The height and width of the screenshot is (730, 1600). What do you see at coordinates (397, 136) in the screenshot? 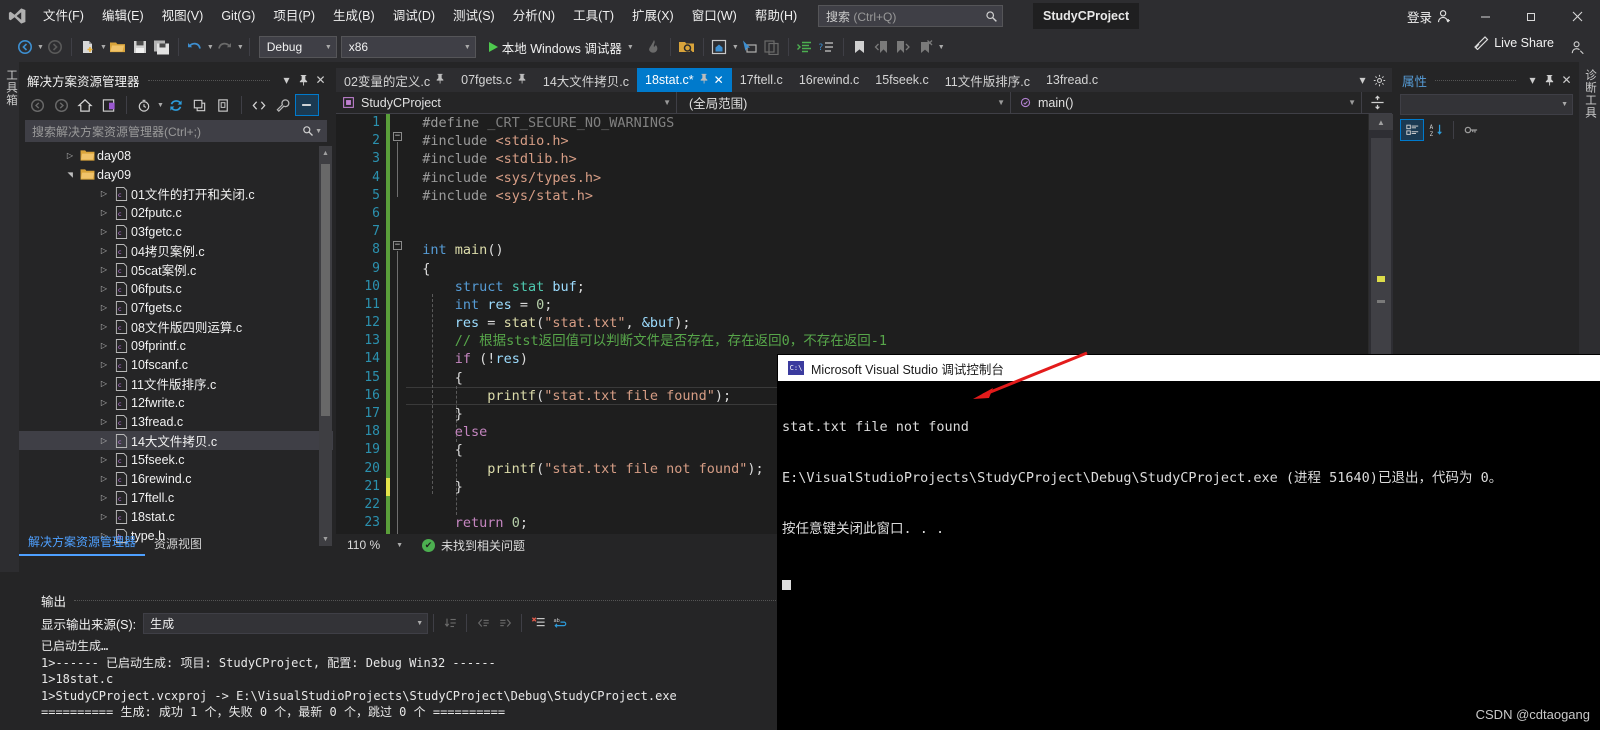
I see `fold-toggle-includes: −` at bounding box center [397, 136].